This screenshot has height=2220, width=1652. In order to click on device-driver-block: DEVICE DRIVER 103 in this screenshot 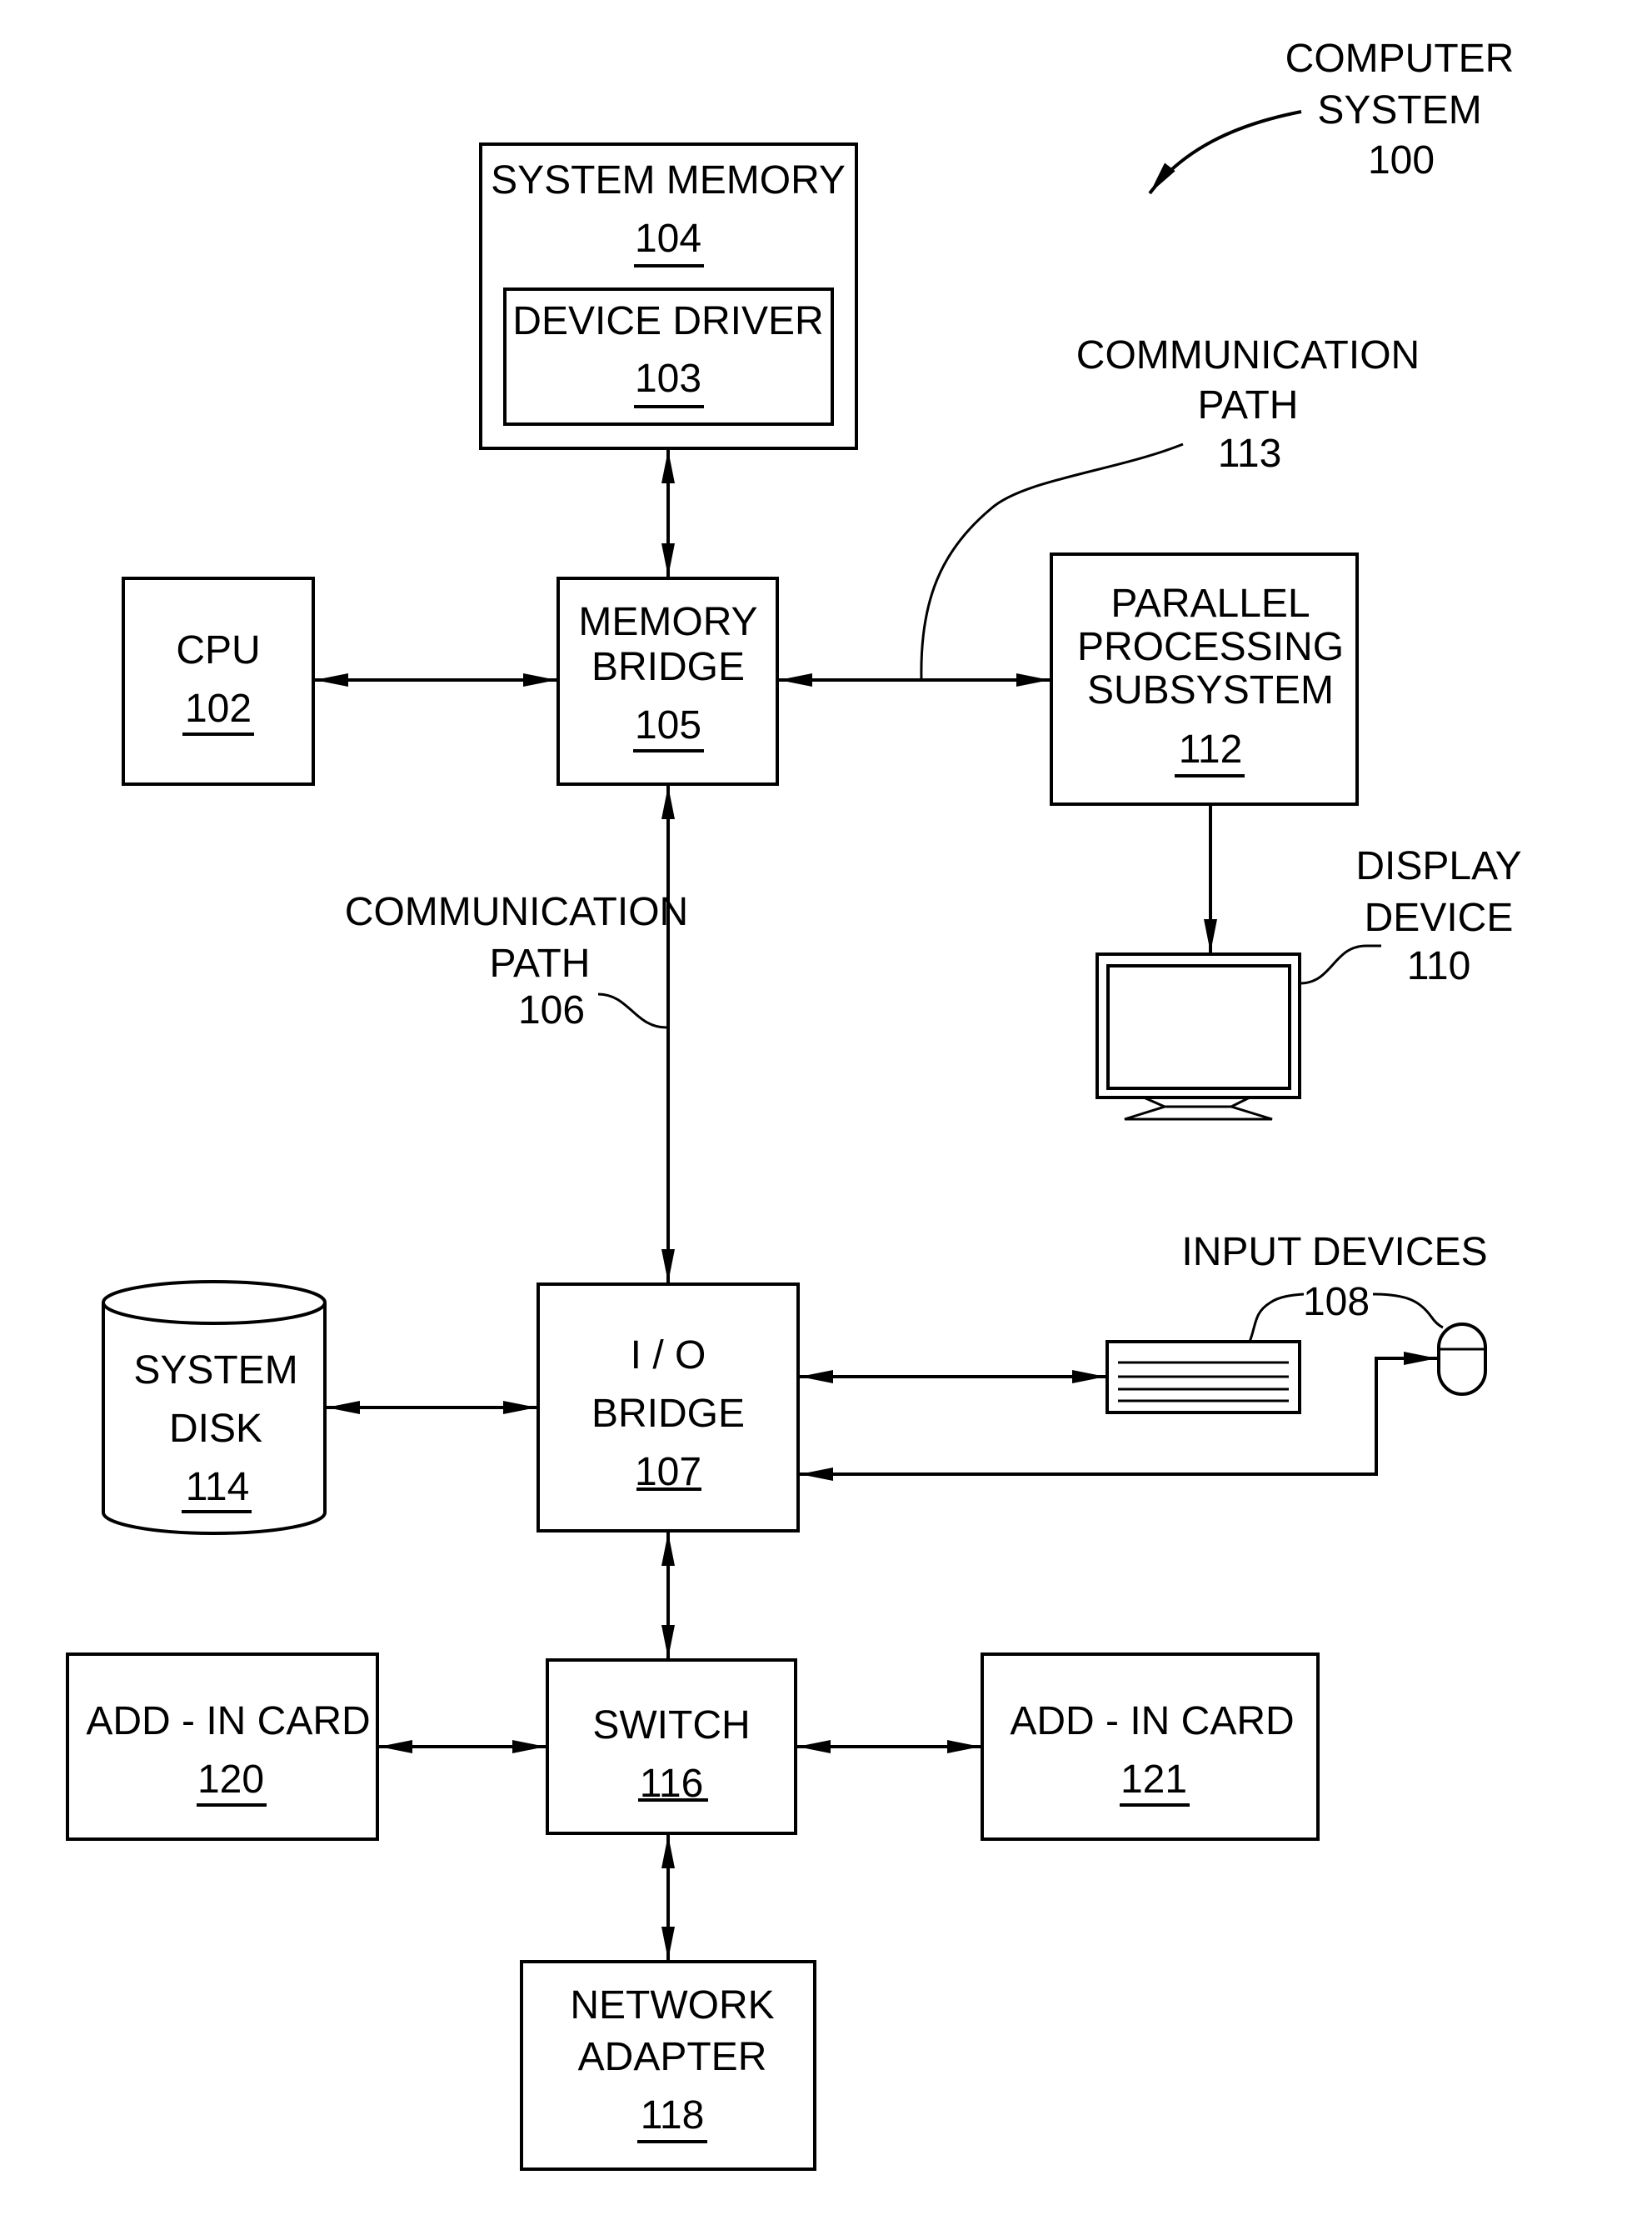, I will do `click(668, 357)`.